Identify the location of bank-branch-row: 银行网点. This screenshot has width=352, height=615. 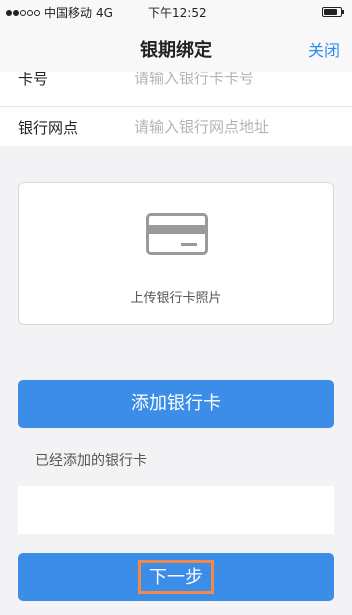
(176, 126).